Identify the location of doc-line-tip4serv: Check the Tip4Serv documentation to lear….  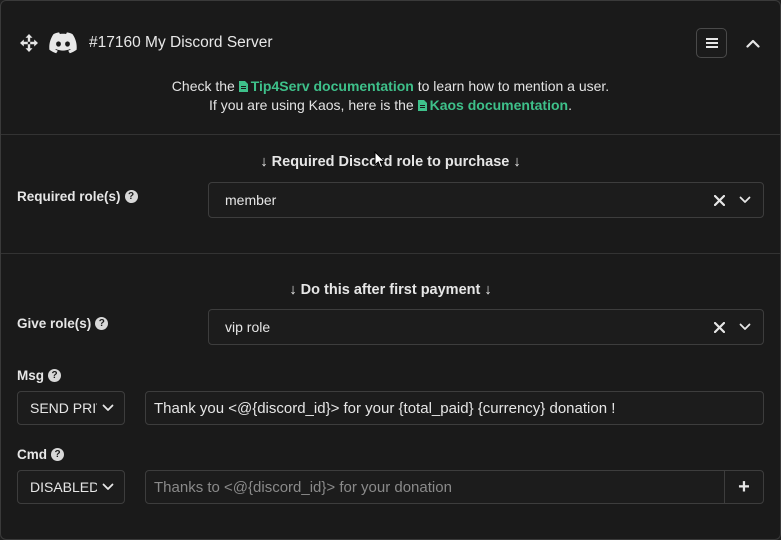
(390, 86).